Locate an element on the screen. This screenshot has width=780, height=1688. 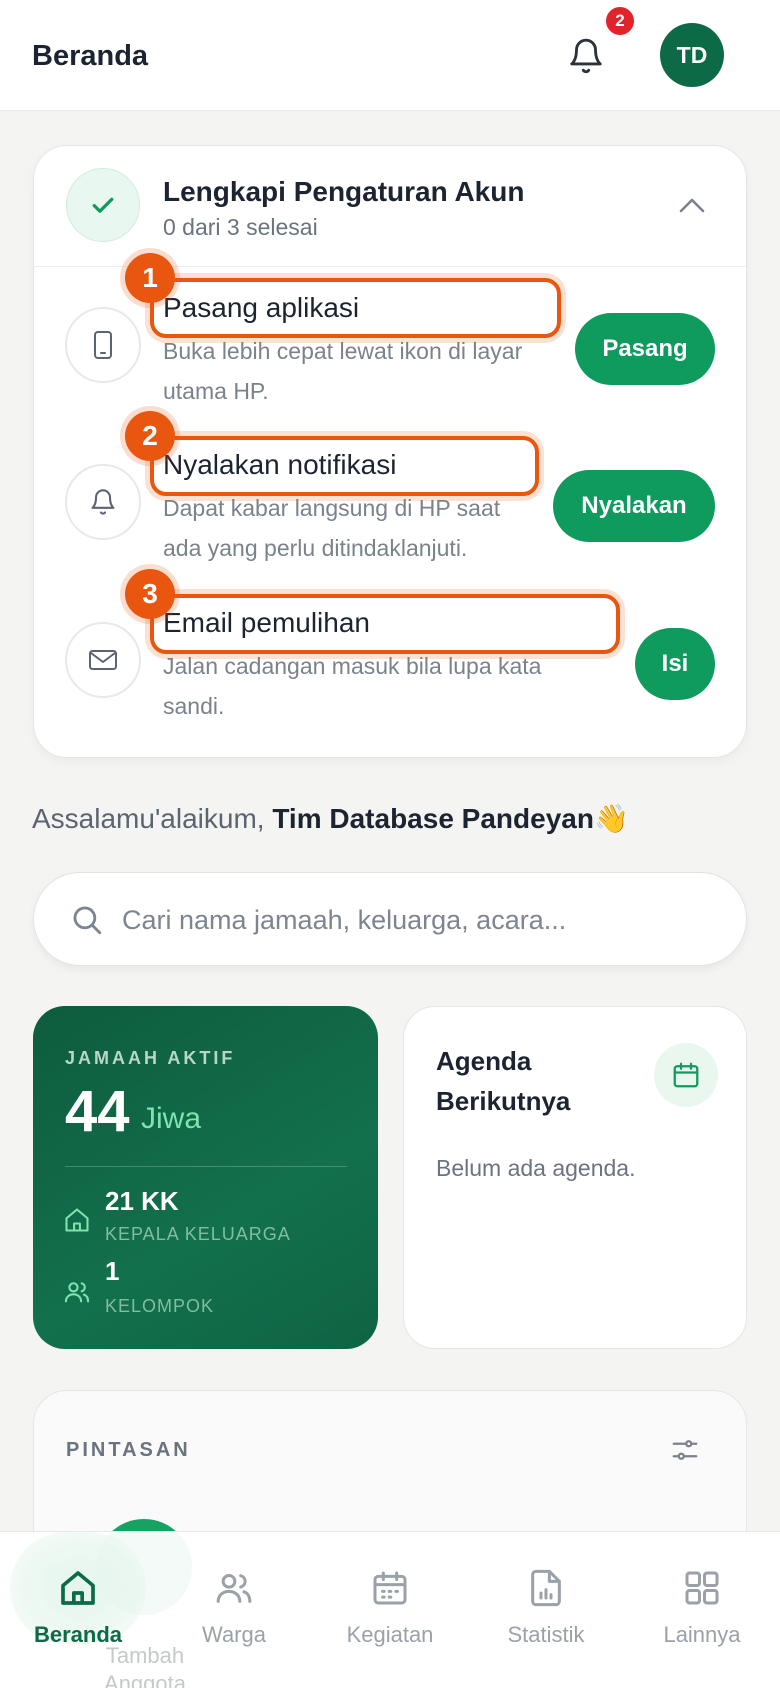
agenda-icon is located at coordinates (686, 1075).